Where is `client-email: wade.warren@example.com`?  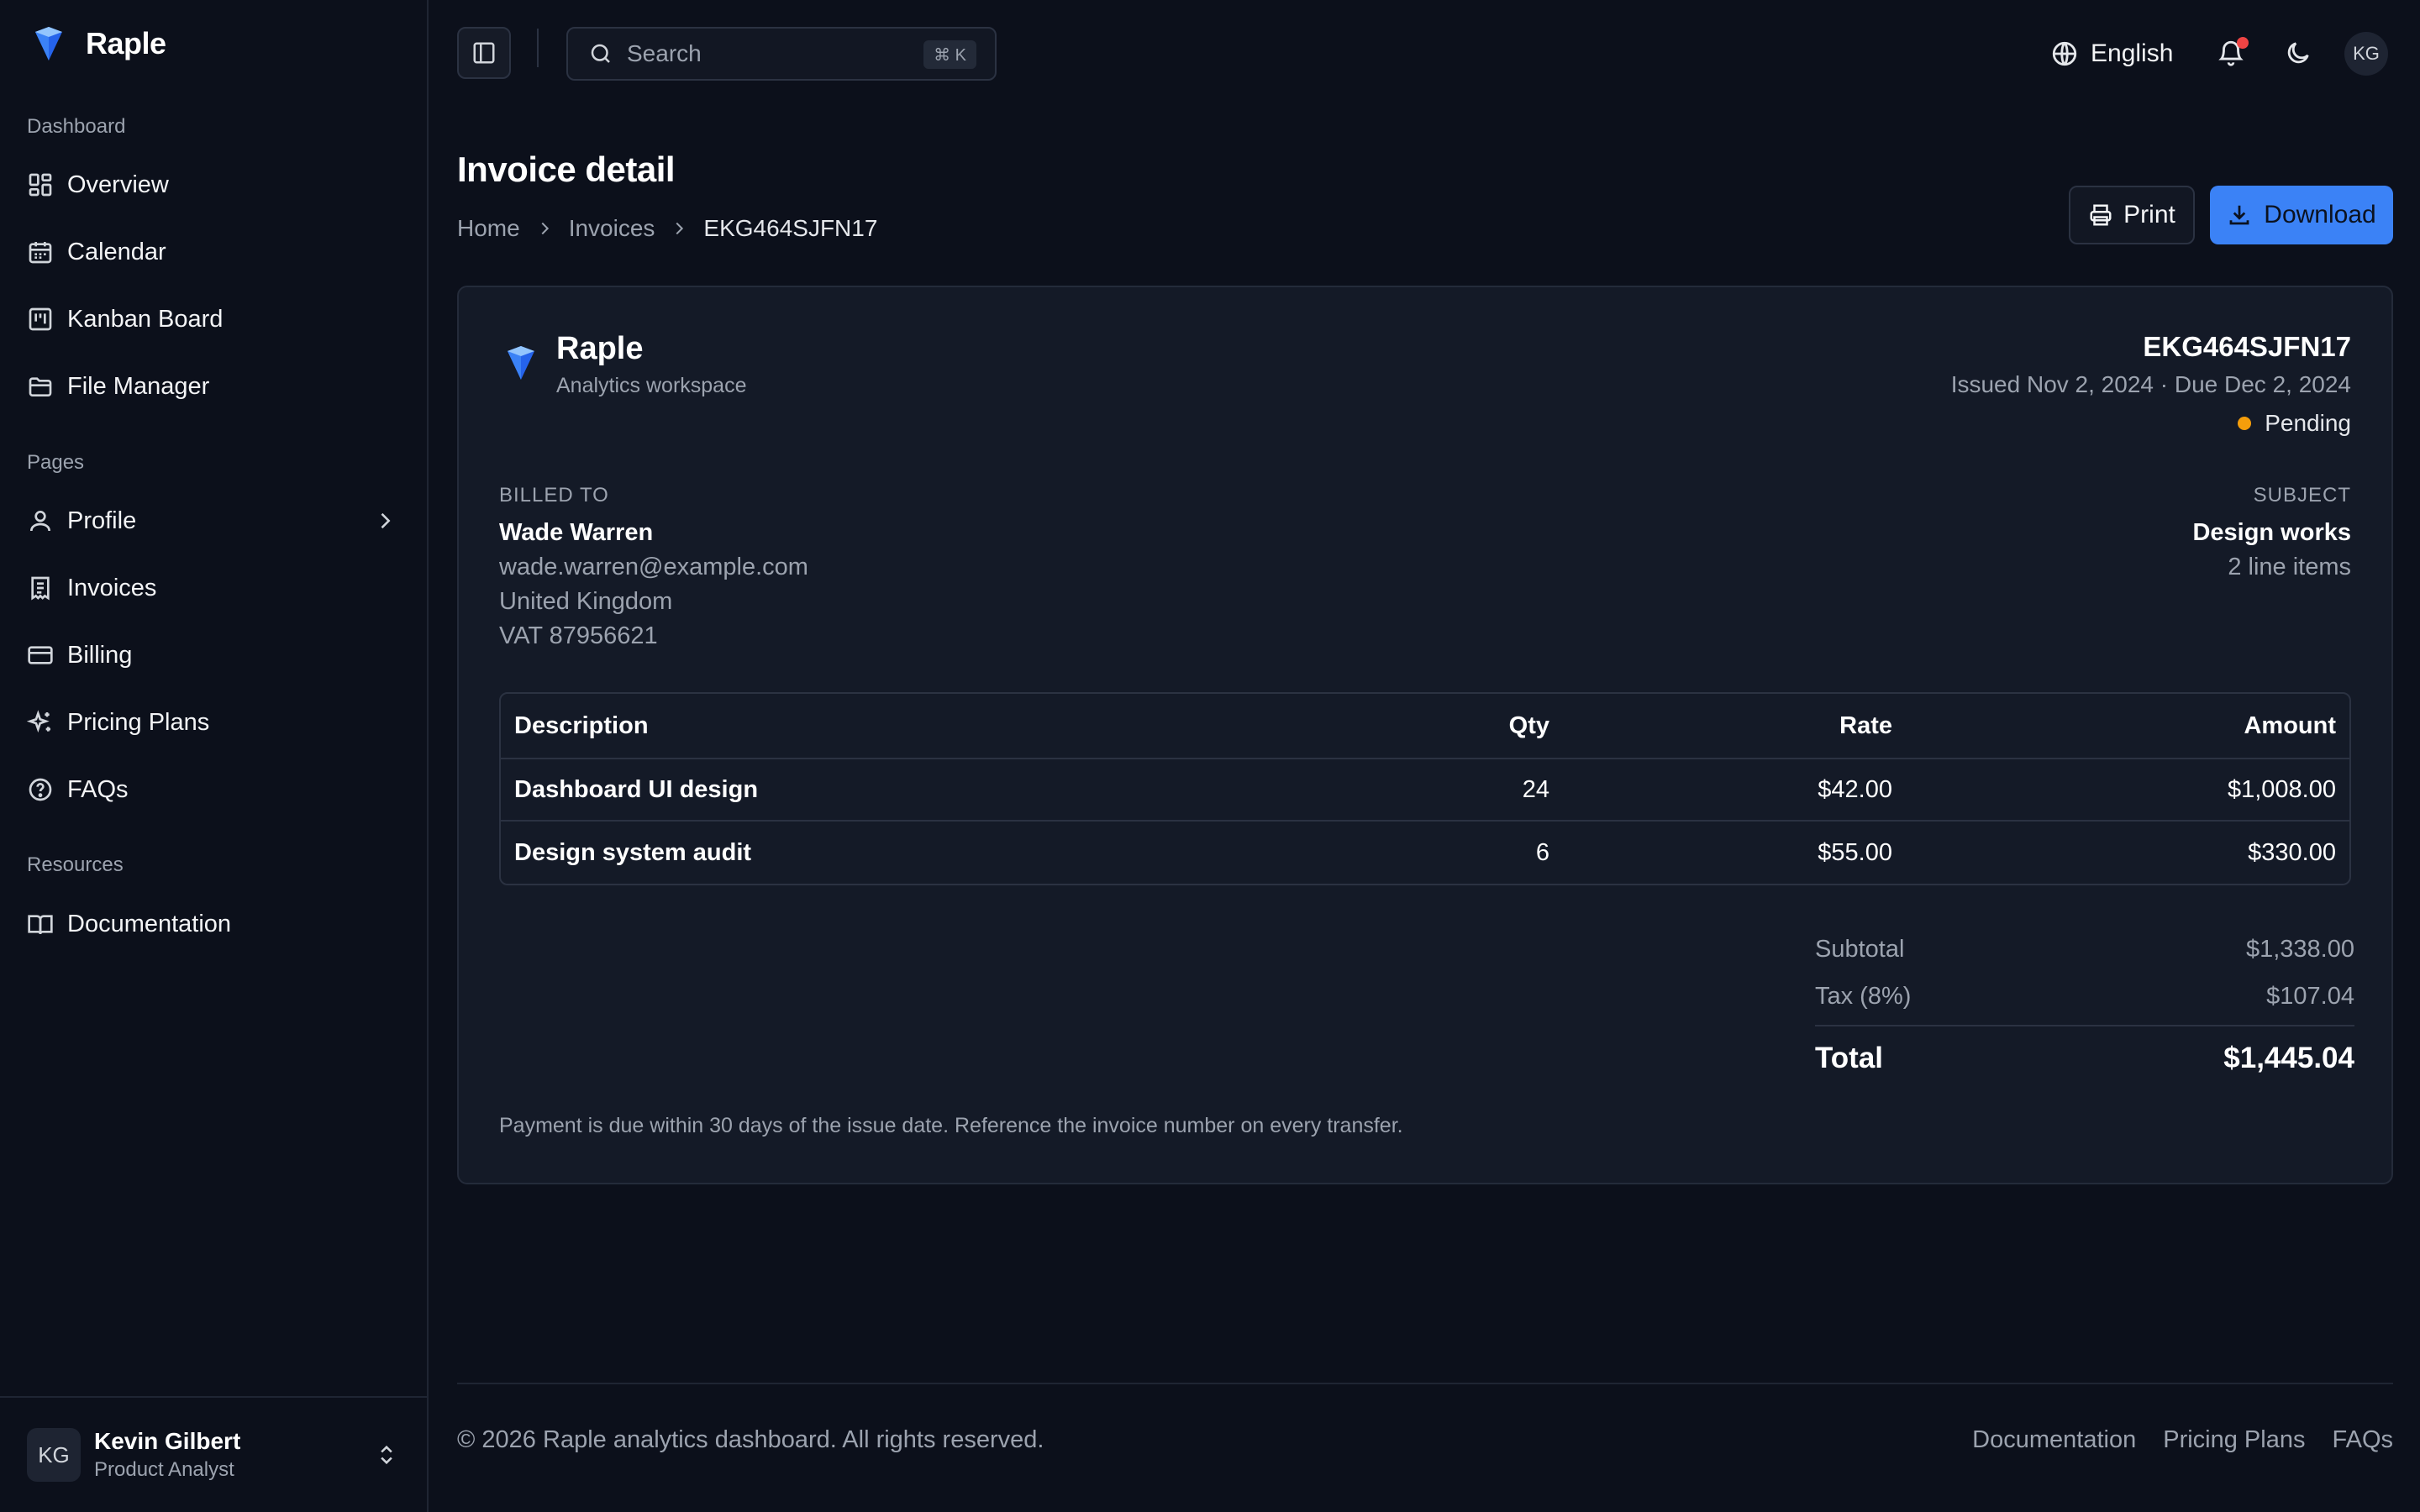
client-email: wade.warren@example.com is located at coordinates (653, 567).